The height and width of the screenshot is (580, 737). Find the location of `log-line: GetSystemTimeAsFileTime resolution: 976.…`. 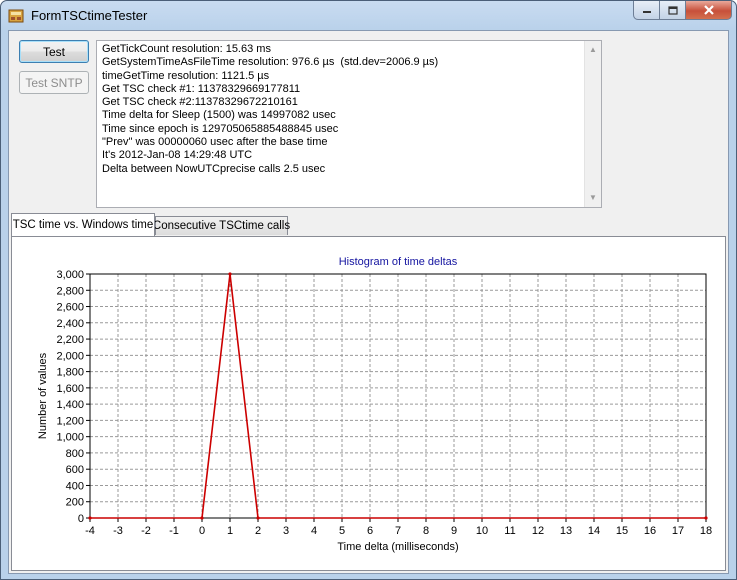

log-line: GetSystemTimeAsFileTime resolution: 976.… is located at coordinates (270, 62).